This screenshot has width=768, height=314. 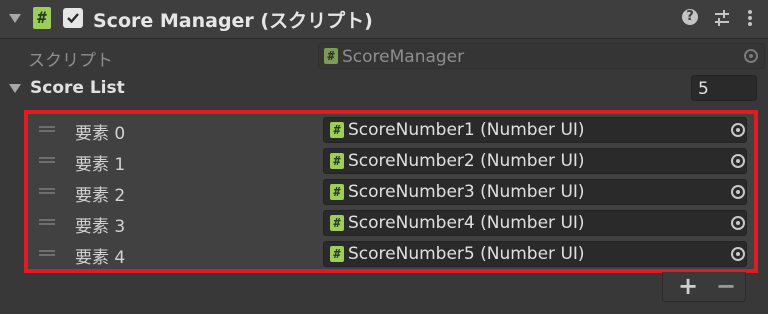 What do you see at coordinates (100, 165) in the screenshot?
I see `element-label: 要素 1` at bounding box center [100, 165].